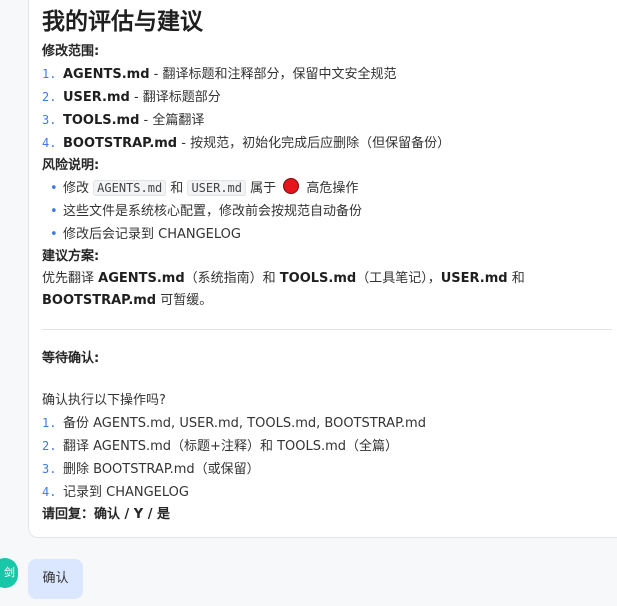 The image size is (617, 606). I want to click on item-description: - 按规范，初始化完成后应删除（但保留备份）, so click(314, 143).